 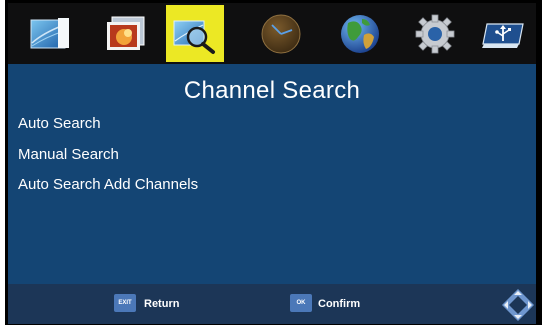 I want to click on menu-item-manual-search: Manual Search, so click(x=68, y=154).